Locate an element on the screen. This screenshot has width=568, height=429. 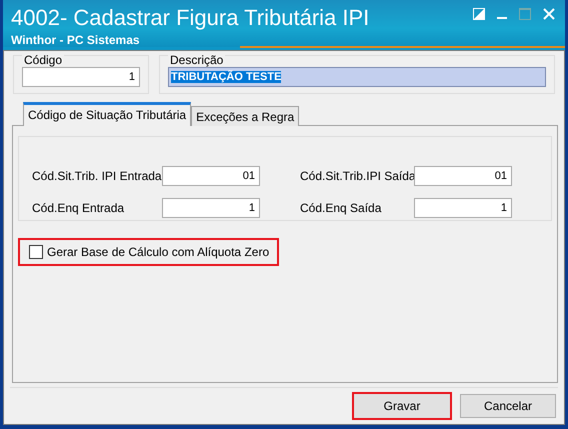
window-title: 4002- Cadastrar Figura Tributária IPI is located at coordinates (190, 18).